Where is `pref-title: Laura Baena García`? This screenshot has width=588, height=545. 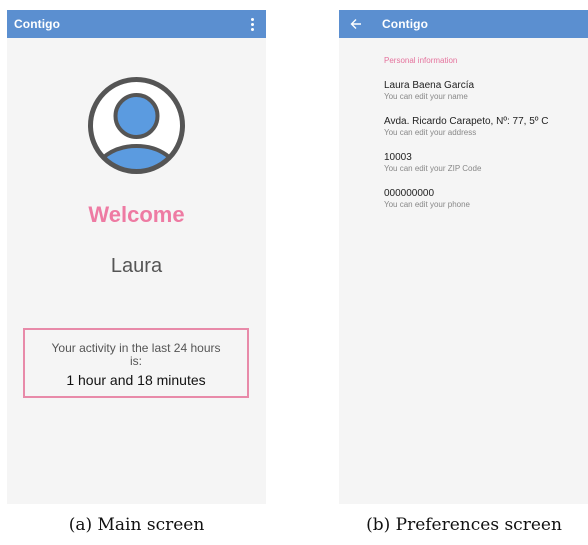
pref-title: Laura Baena García is located at coordinates (429, 85).